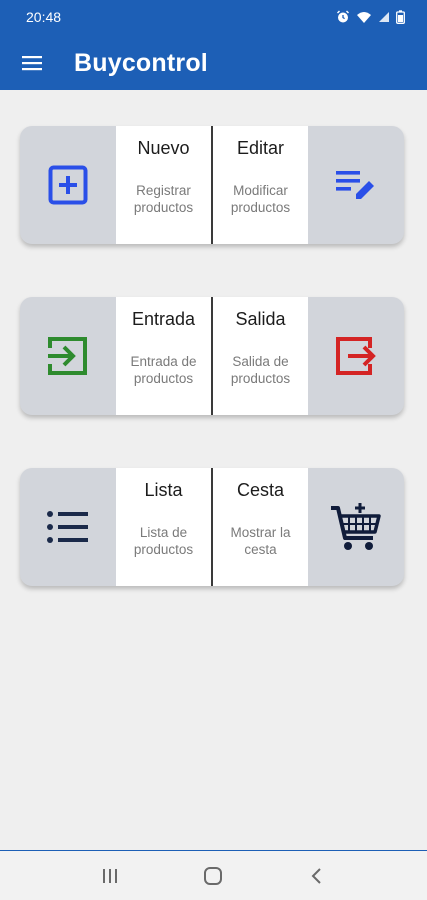  I want to click on salida-subtitle: Salida de productos, so click(260, 370).